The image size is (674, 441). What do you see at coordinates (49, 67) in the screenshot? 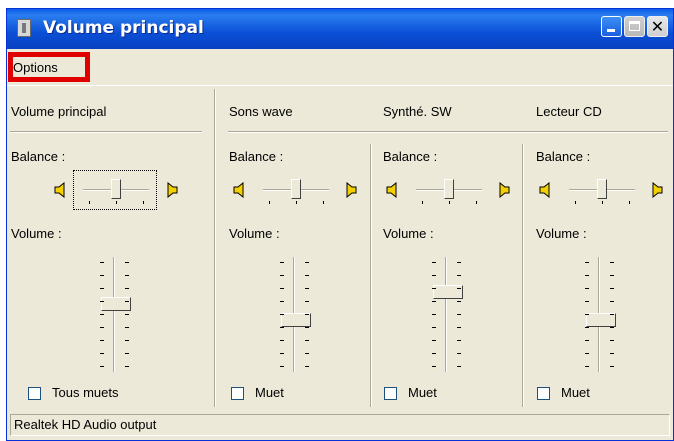
I see `highlight-box` at bounding box center [49, 67].